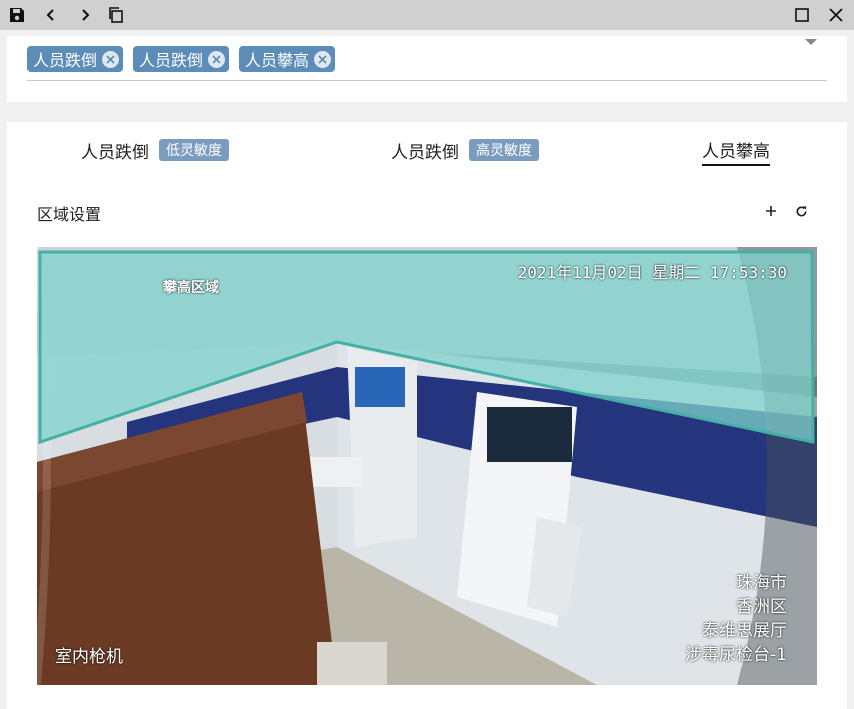 The width and height of the screenshot is (854, 709). What do you see at coordinates (116, 15) in the screenshot?
I see `copy-icon` at bounding box center [116, 15].